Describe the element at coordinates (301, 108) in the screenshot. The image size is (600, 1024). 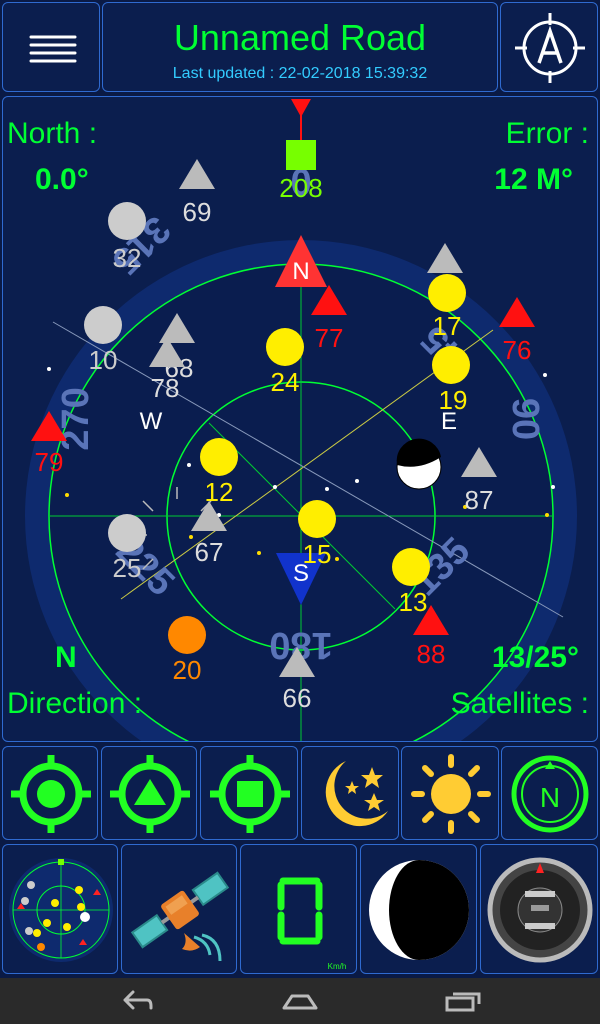
I see `north-marker-icon` at that location.